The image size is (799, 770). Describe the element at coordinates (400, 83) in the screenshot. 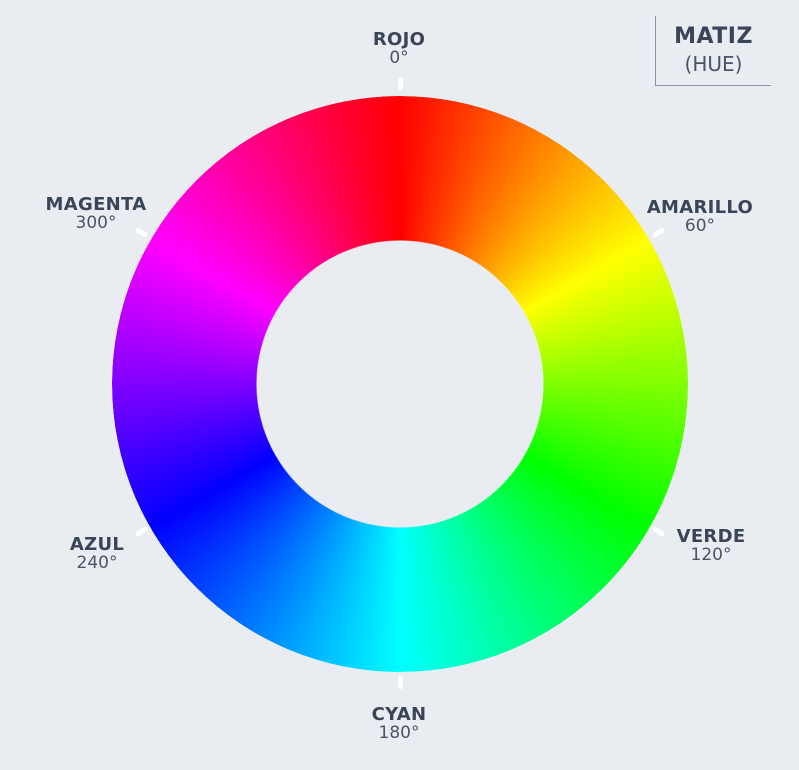

I see `tick-rojo` at that location.